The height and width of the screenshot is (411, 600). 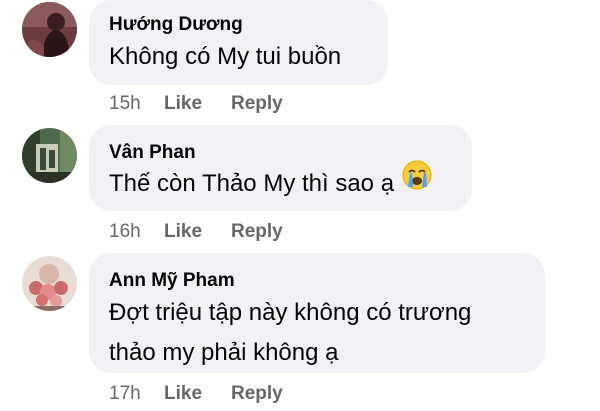 What do you see at coordinates (417, 181) in the screenshot?
I see `crying-face-emoji-icon` at bounding box center [417, 181].